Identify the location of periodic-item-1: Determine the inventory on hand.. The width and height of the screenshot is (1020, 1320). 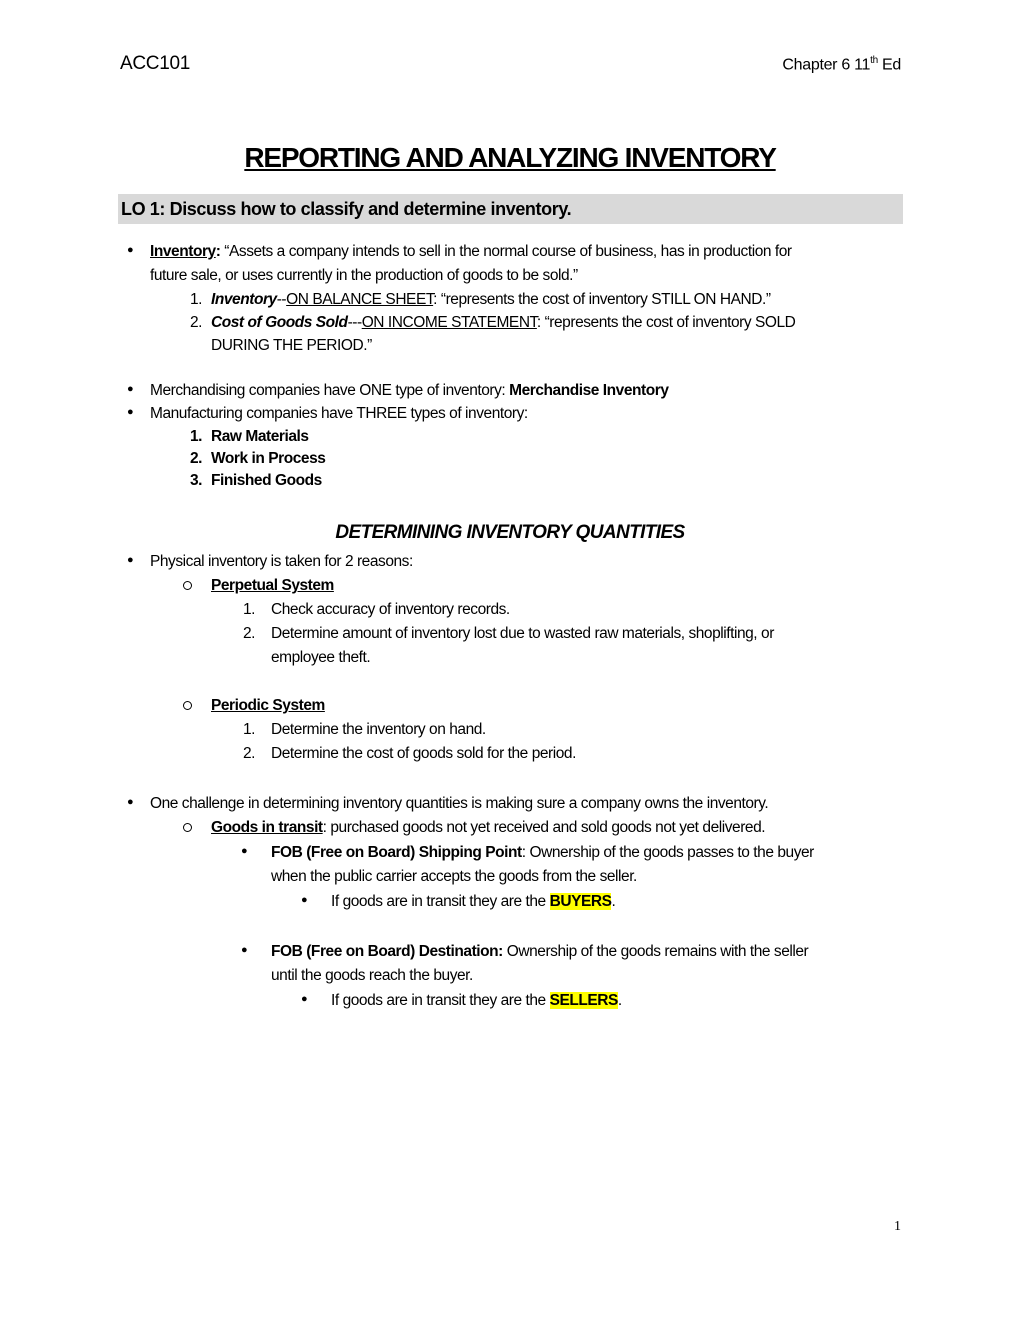
(378, 729).